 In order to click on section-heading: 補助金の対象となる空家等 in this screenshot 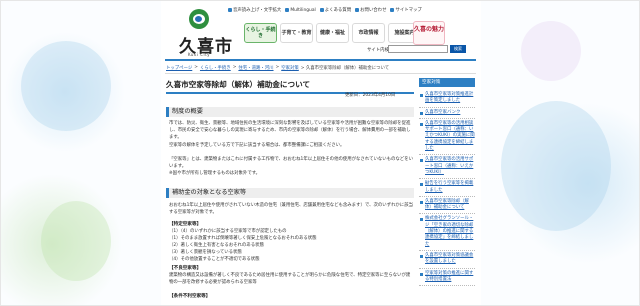, I will do `click(290, 193)`.